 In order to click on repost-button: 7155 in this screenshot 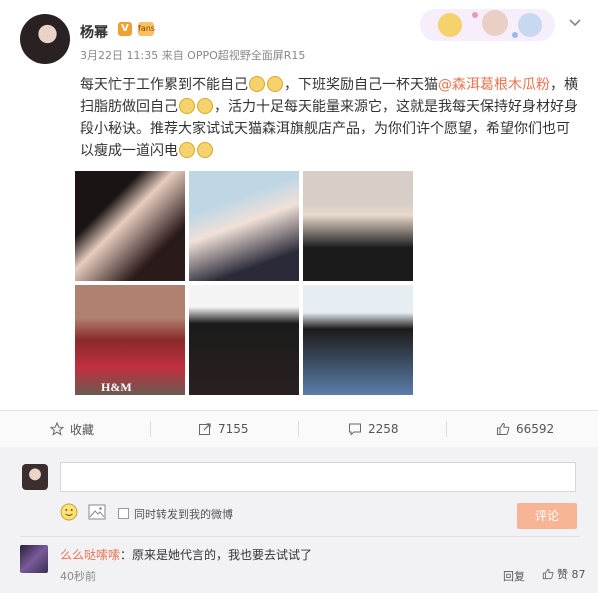, I will do `click(223, 429)`.